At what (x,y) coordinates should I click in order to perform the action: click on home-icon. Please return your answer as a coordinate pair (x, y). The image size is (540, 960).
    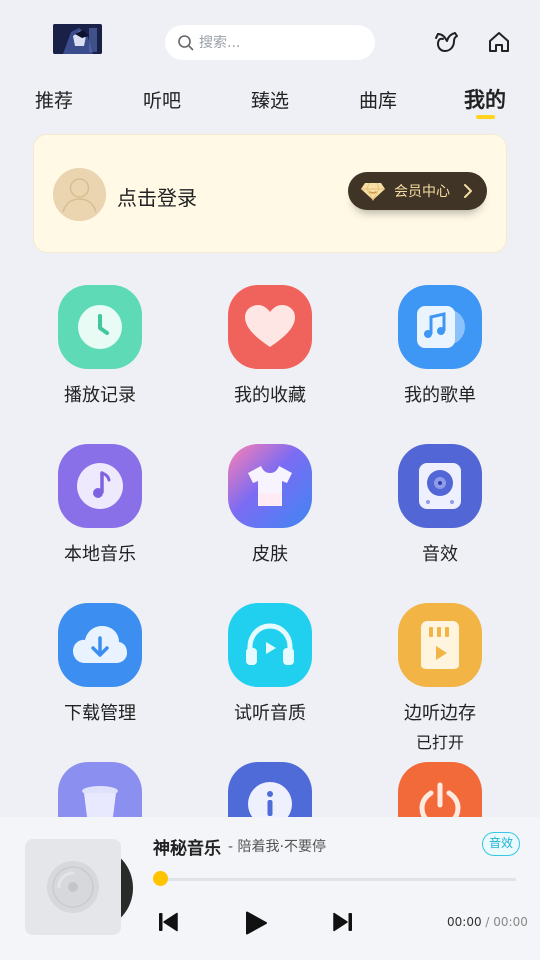
    Looking at the image, I should click on (499, 42).